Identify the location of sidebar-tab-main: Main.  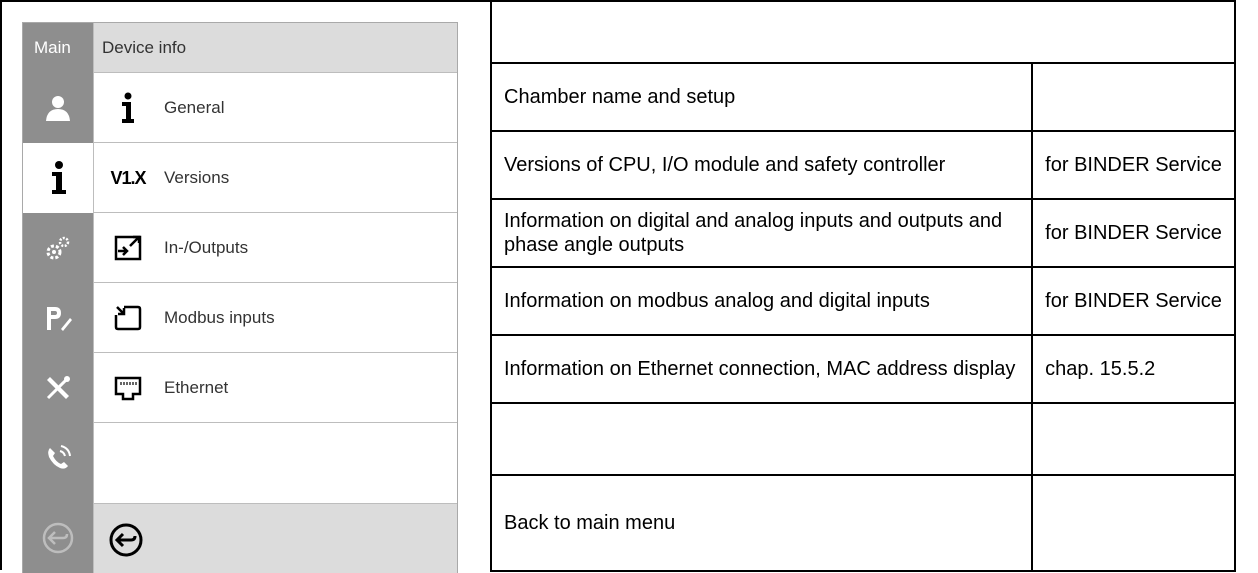
(58, 48).